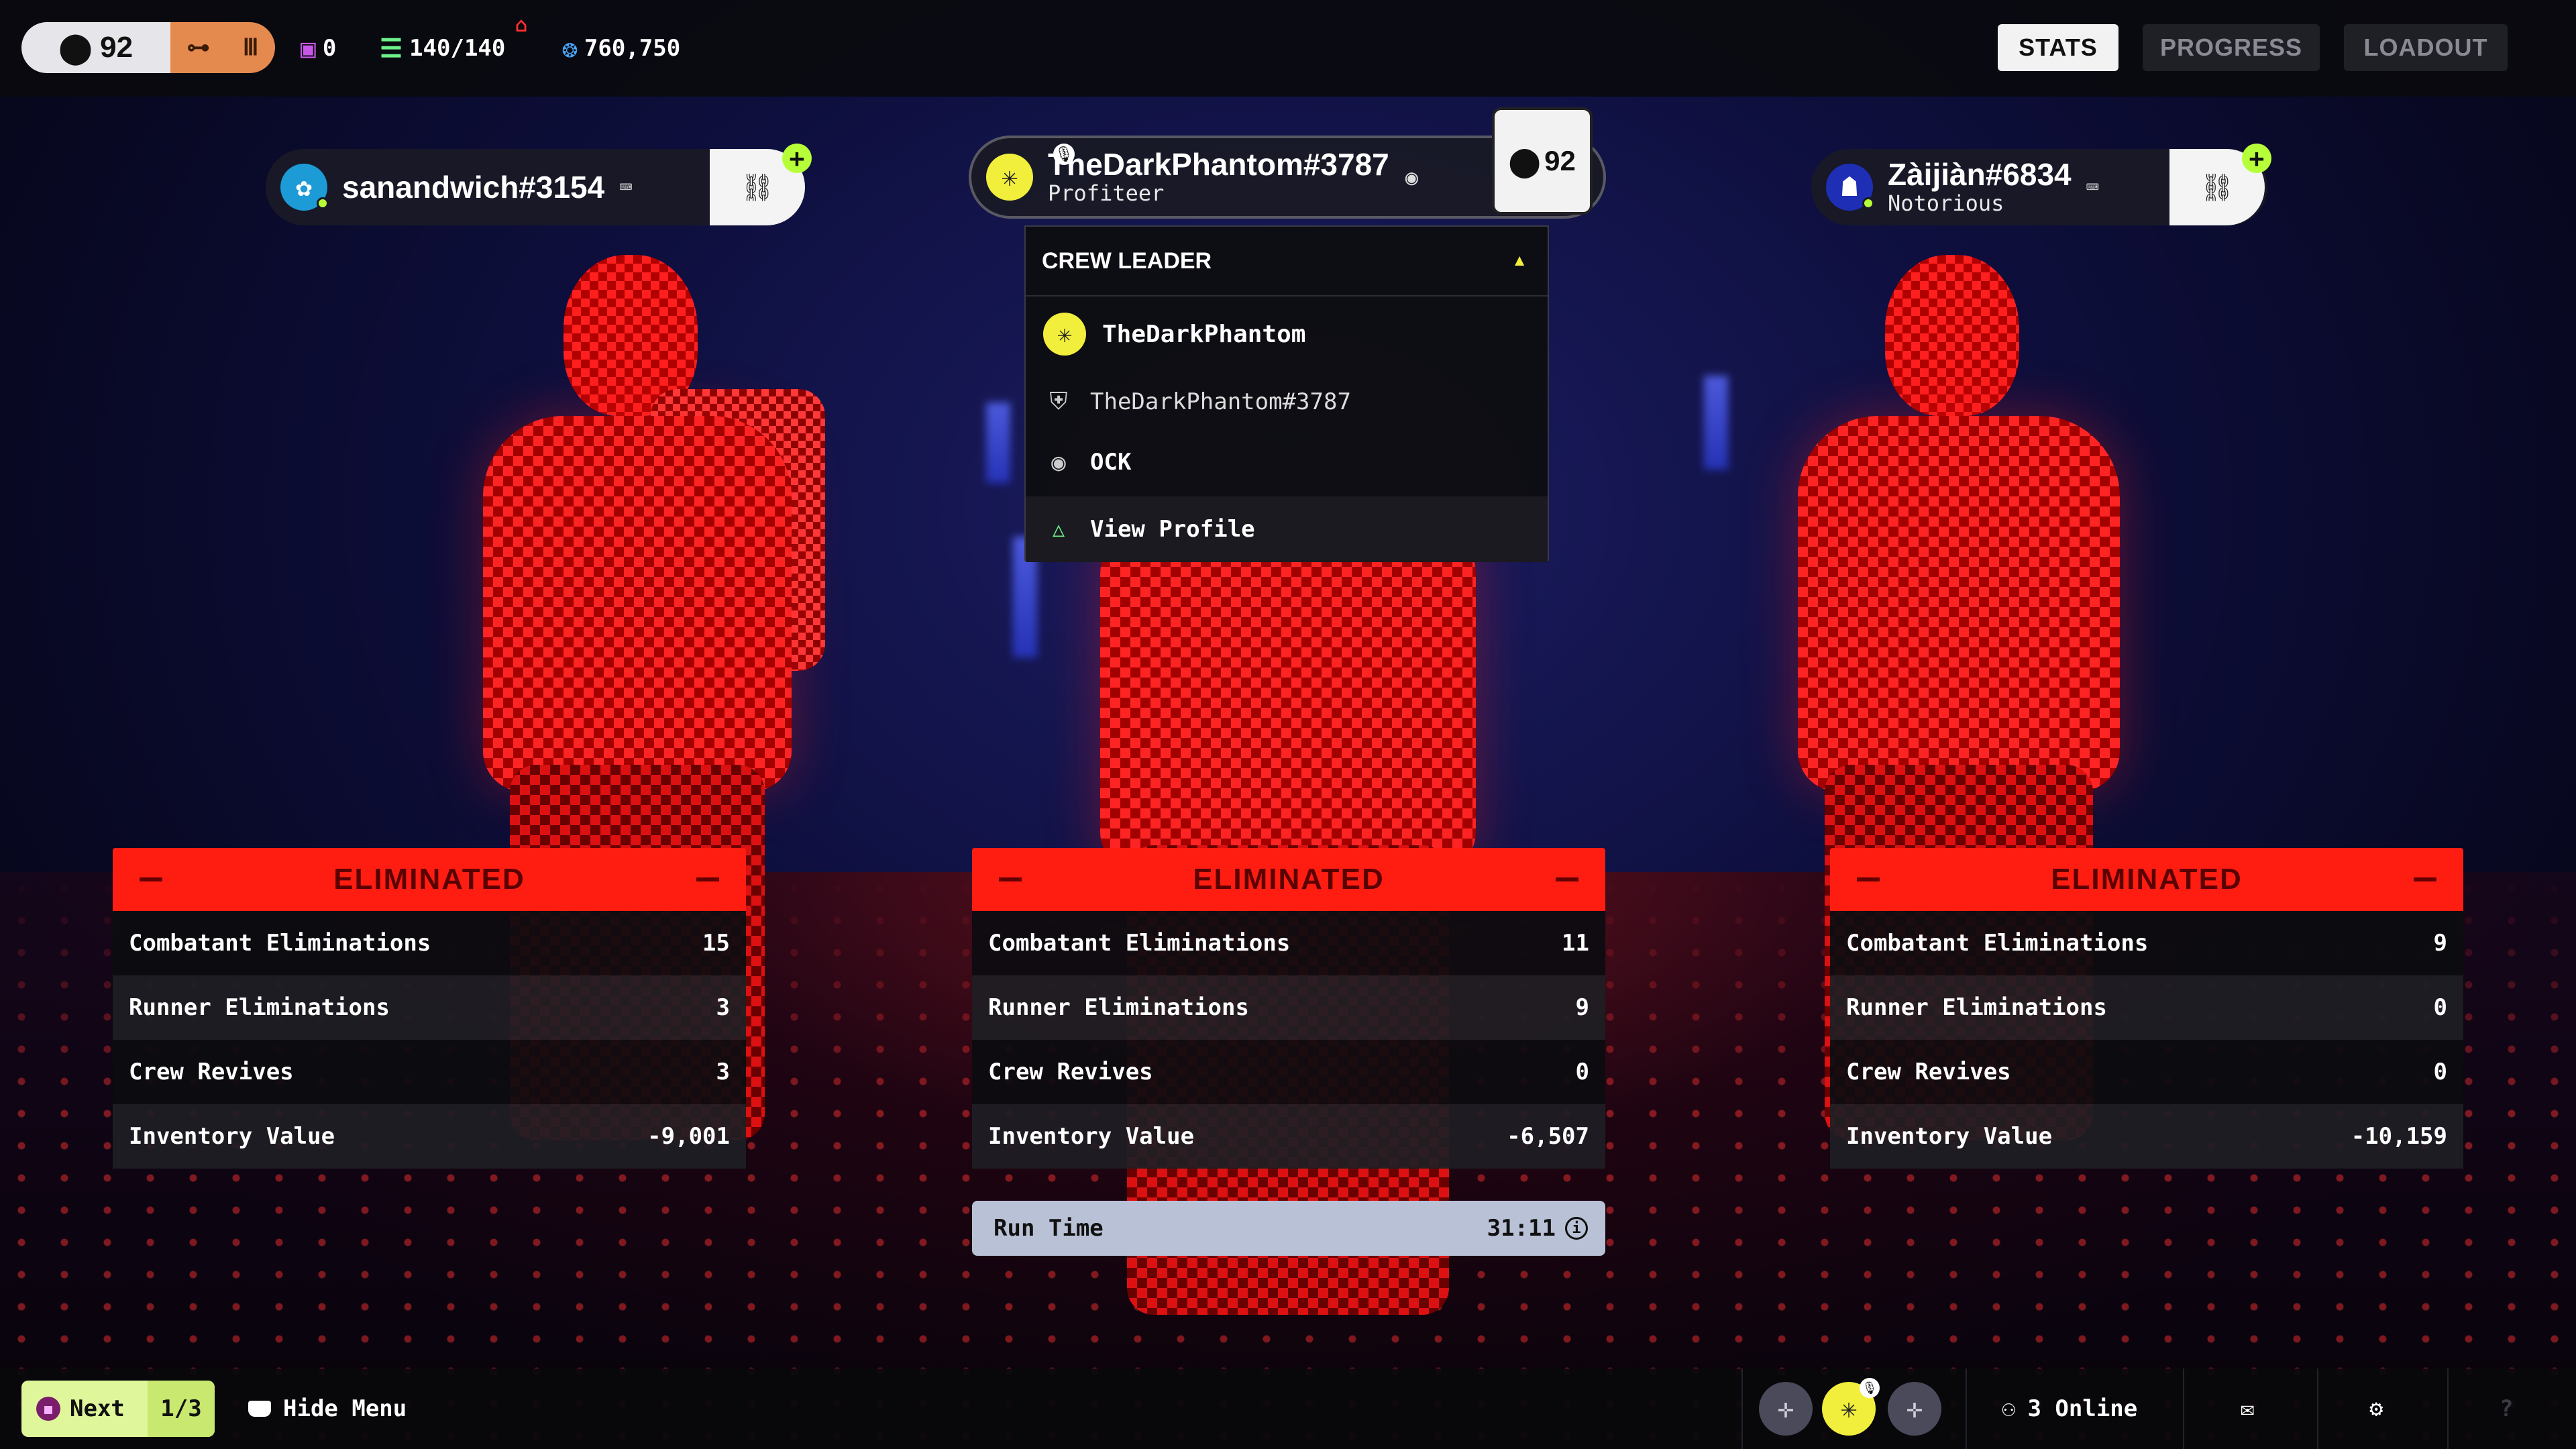  I want to click on run-time-value: 31:11, so click(1521, 1228).